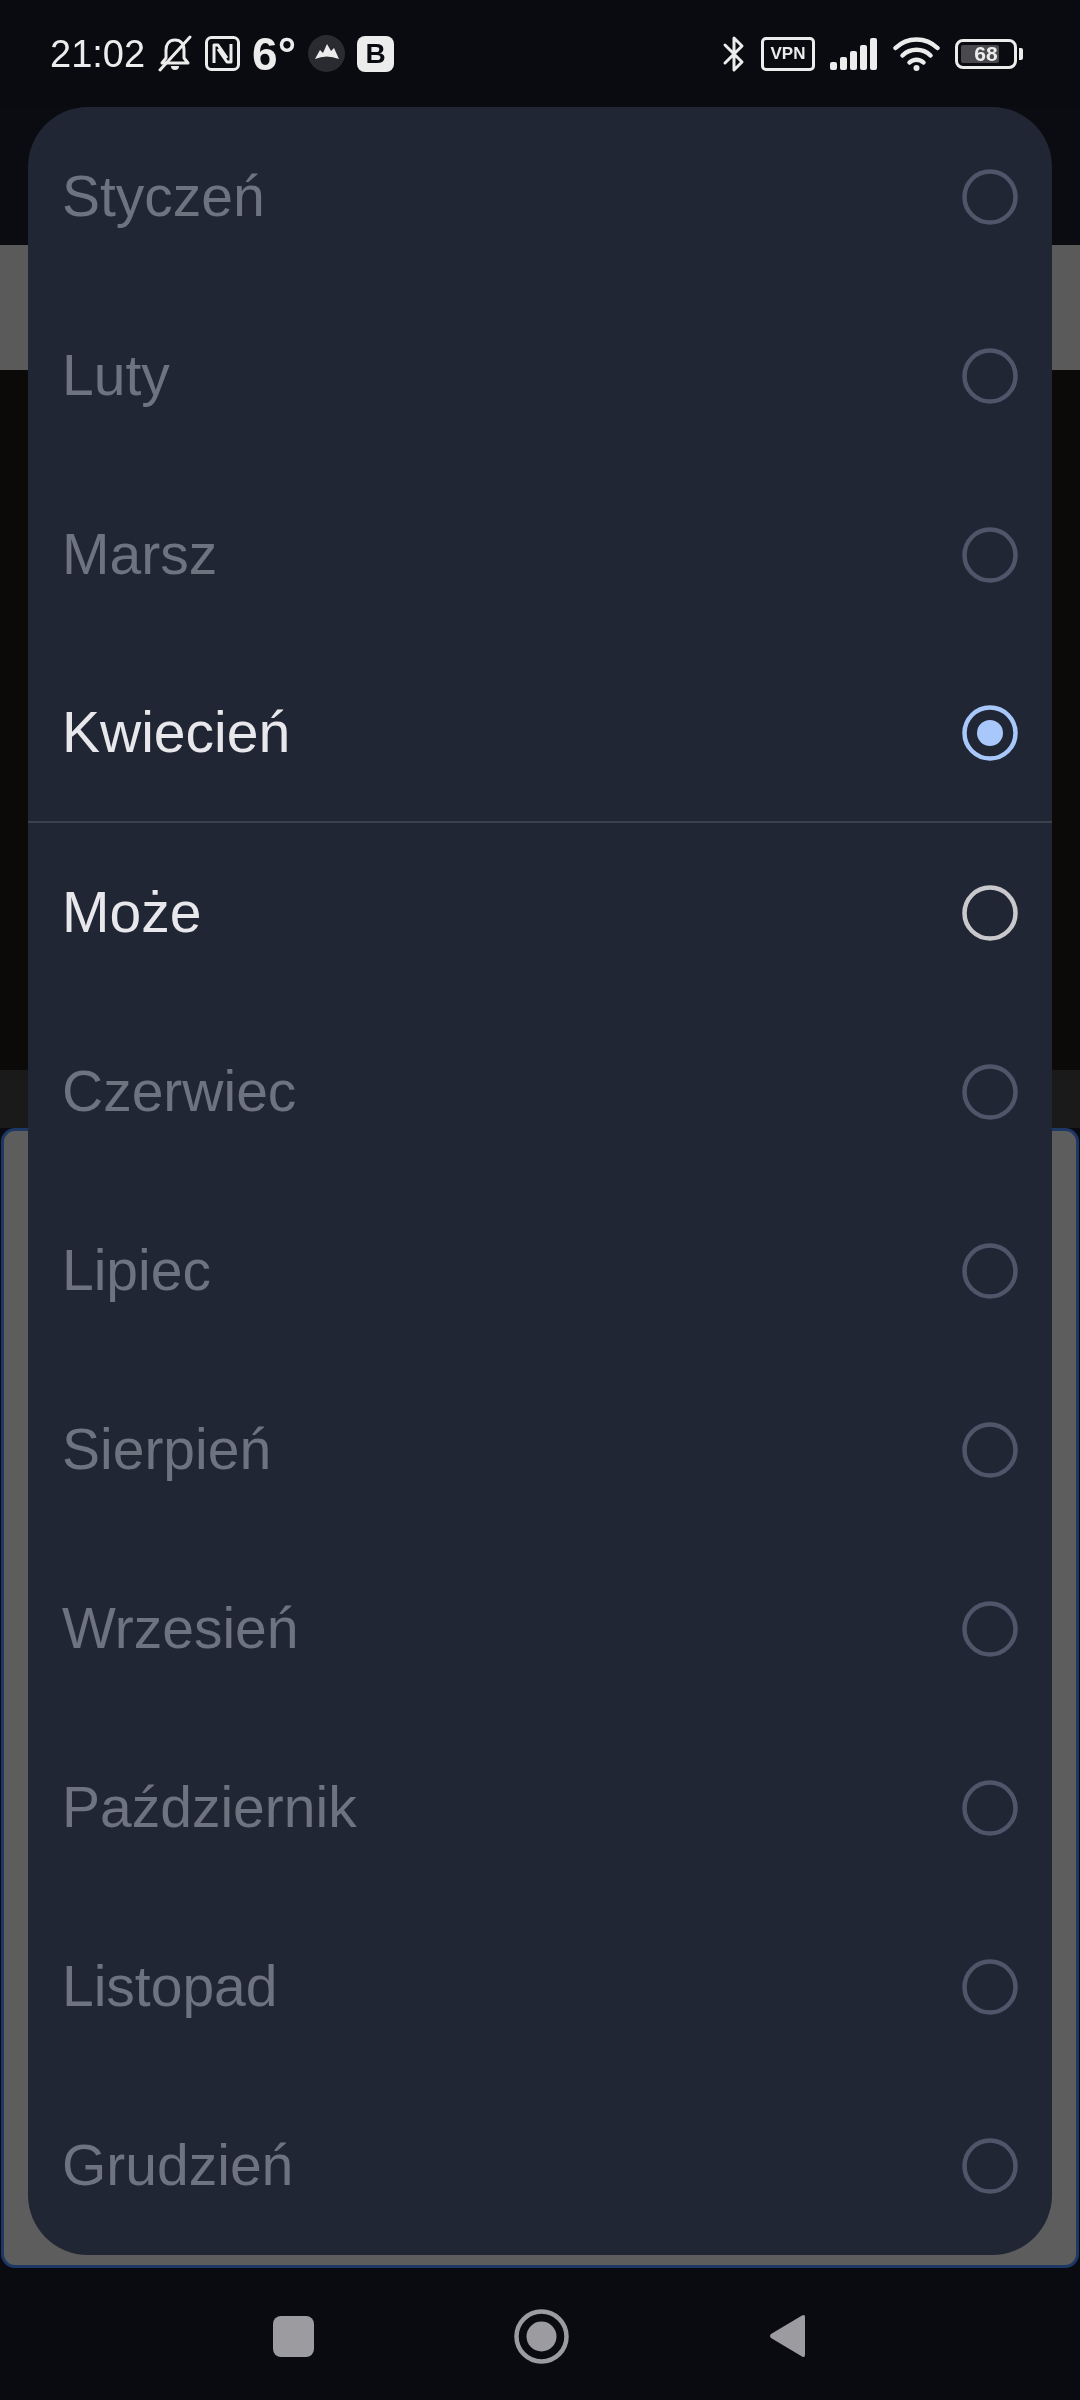 The height and width of the screenshot is (2400, 1080). What do you see at coordinates (327, 53) in the screenshot?
I see `mountain-icon` at bounding box center [327, 53].